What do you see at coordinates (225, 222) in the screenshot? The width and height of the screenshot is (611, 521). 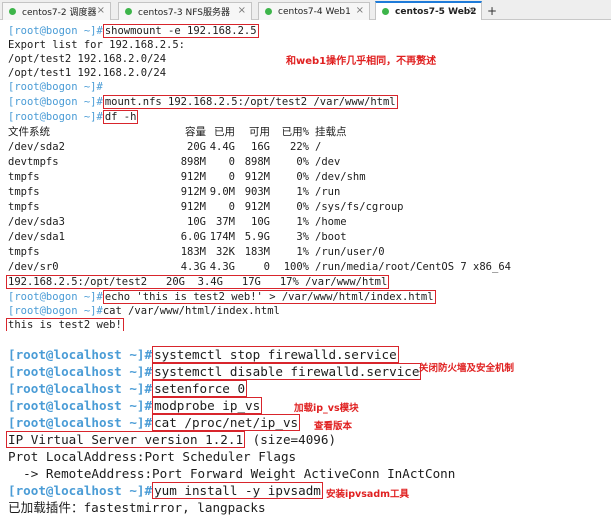 I see `df-cell: 37M` at bounding box center [225, 222].